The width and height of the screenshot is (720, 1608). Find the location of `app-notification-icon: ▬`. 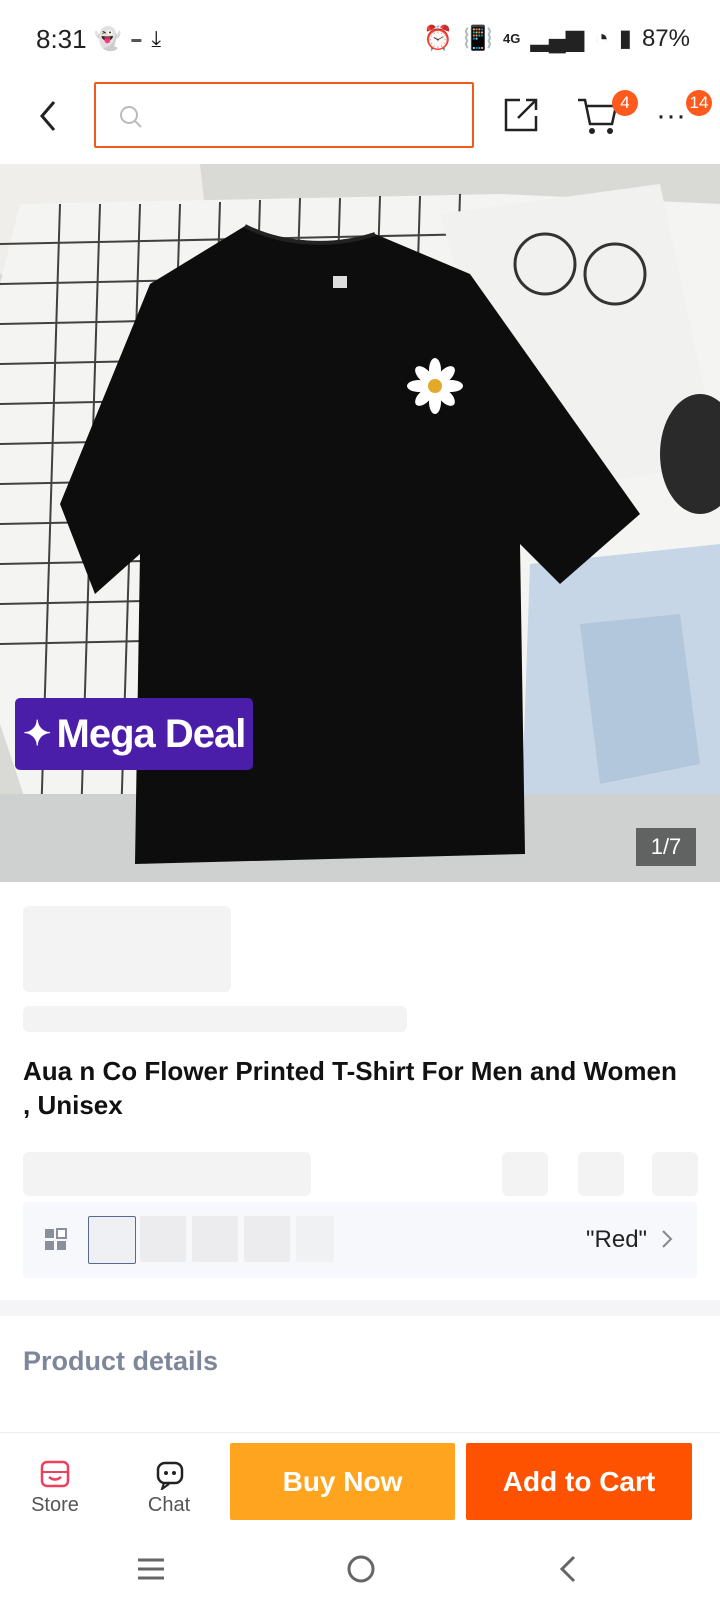

app-notification-icon: ▬ is located at coordinates (136, 39).